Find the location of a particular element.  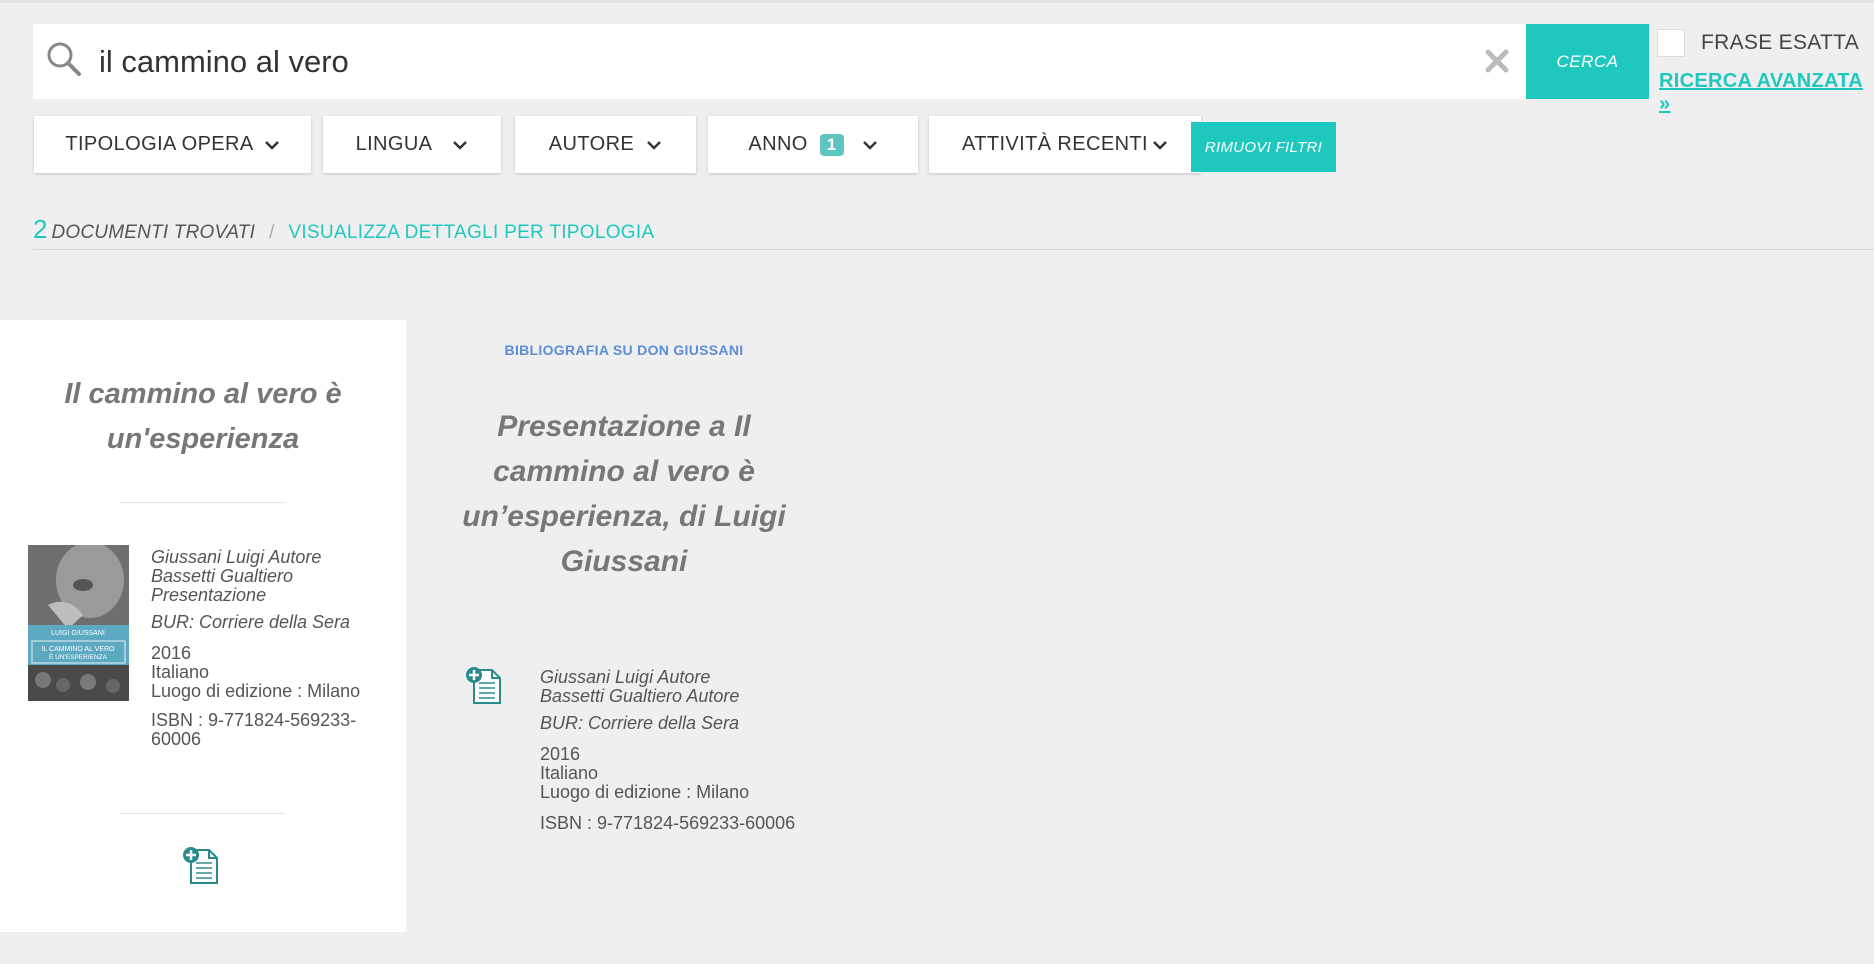

filter-label: LINGUA is located at coordinates (394, 144).